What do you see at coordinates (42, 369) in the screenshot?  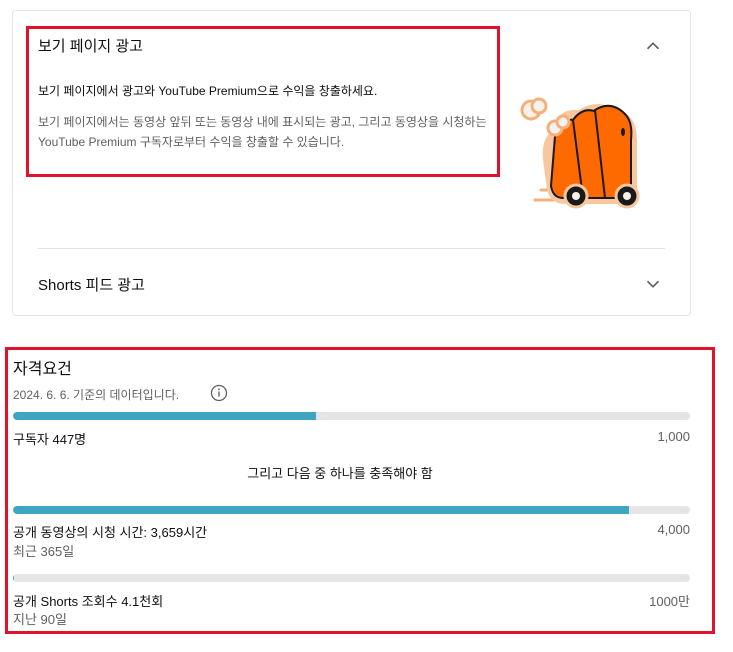 I see `eligibility-title: 자격요건` at bounding box center [42, 369].